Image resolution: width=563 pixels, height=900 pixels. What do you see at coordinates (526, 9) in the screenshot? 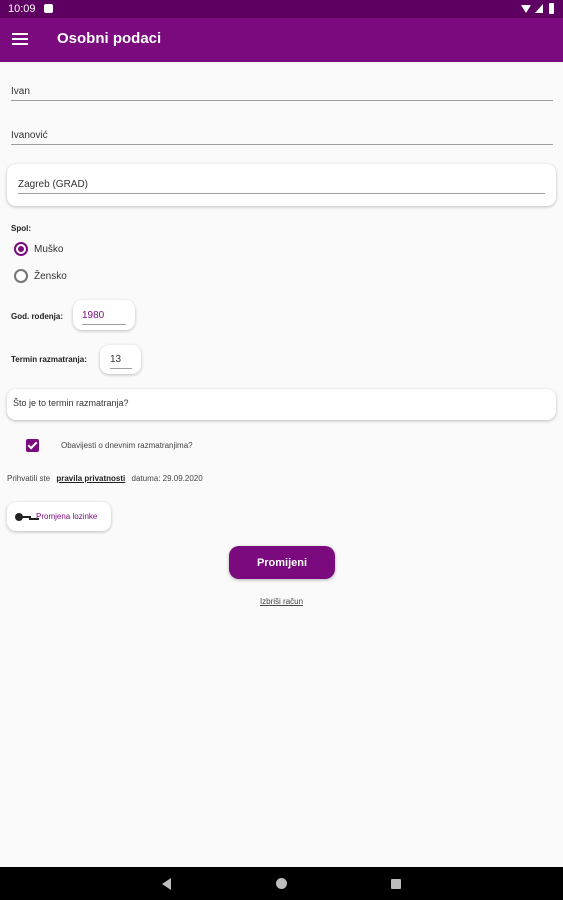
I see `wifi-icon` at bounding box center [526, 9].